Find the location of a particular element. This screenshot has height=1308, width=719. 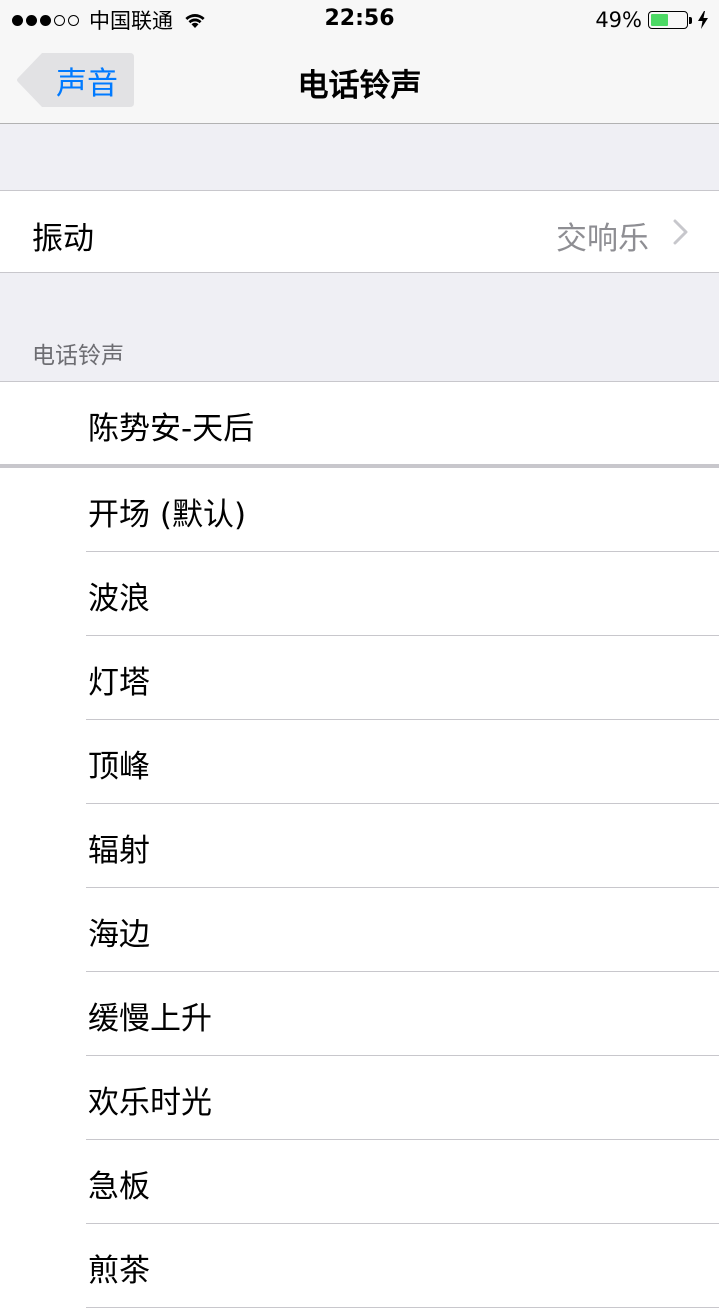

status-right: 49% is located at coordinates (652, 20).